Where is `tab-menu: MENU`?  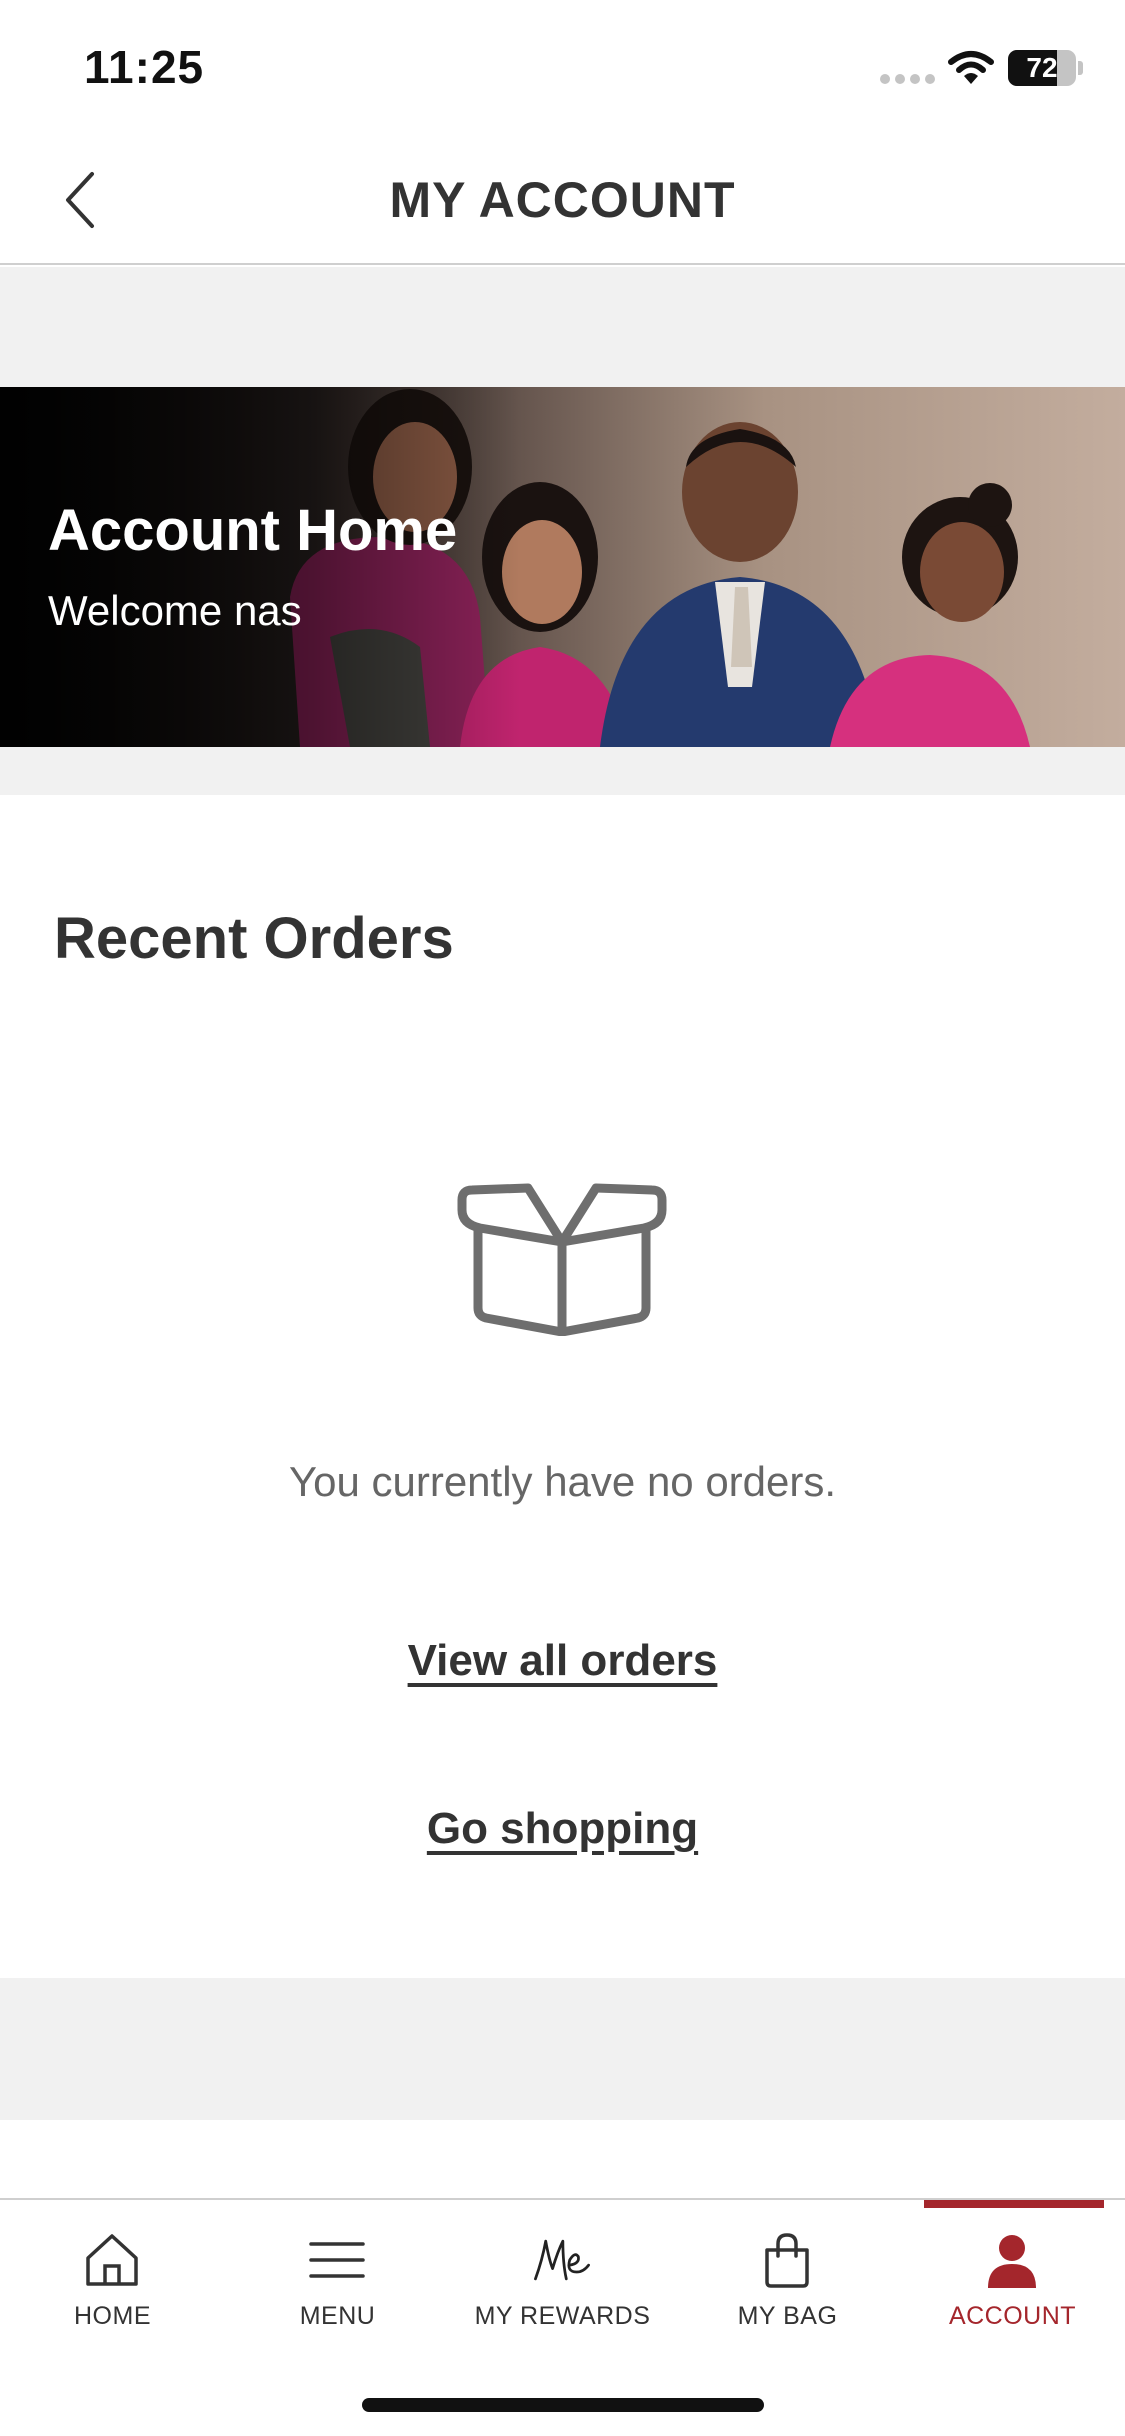
tab-menu: MENU is located at coordinates (337, 2270).